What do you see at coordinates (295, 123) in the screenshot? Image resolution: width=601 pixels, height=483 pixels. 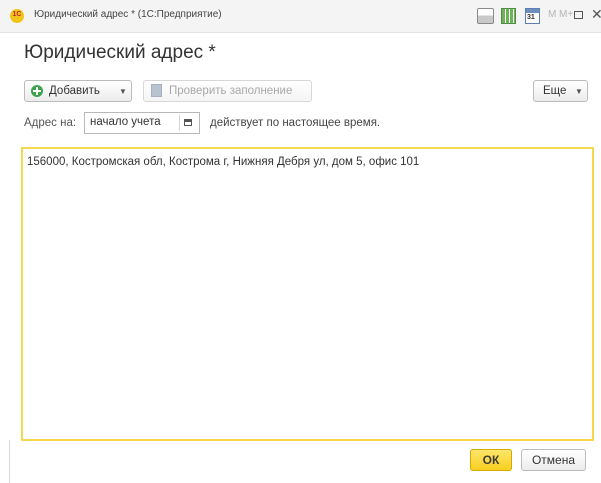 I see `validity-text: действует по настоящее время.` at bounding box center [295, 123].